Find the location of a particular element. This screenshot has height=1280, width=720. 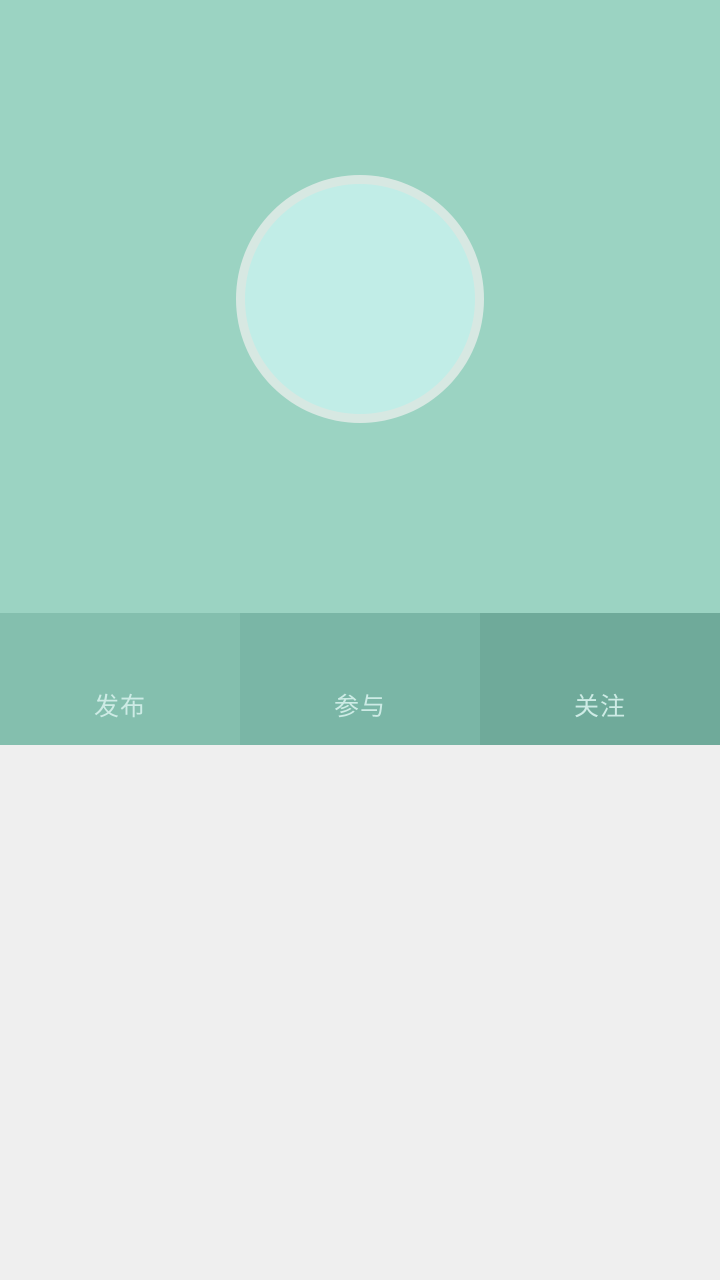

tab-follow-label: 关注 is located at coordinates (599, 706).